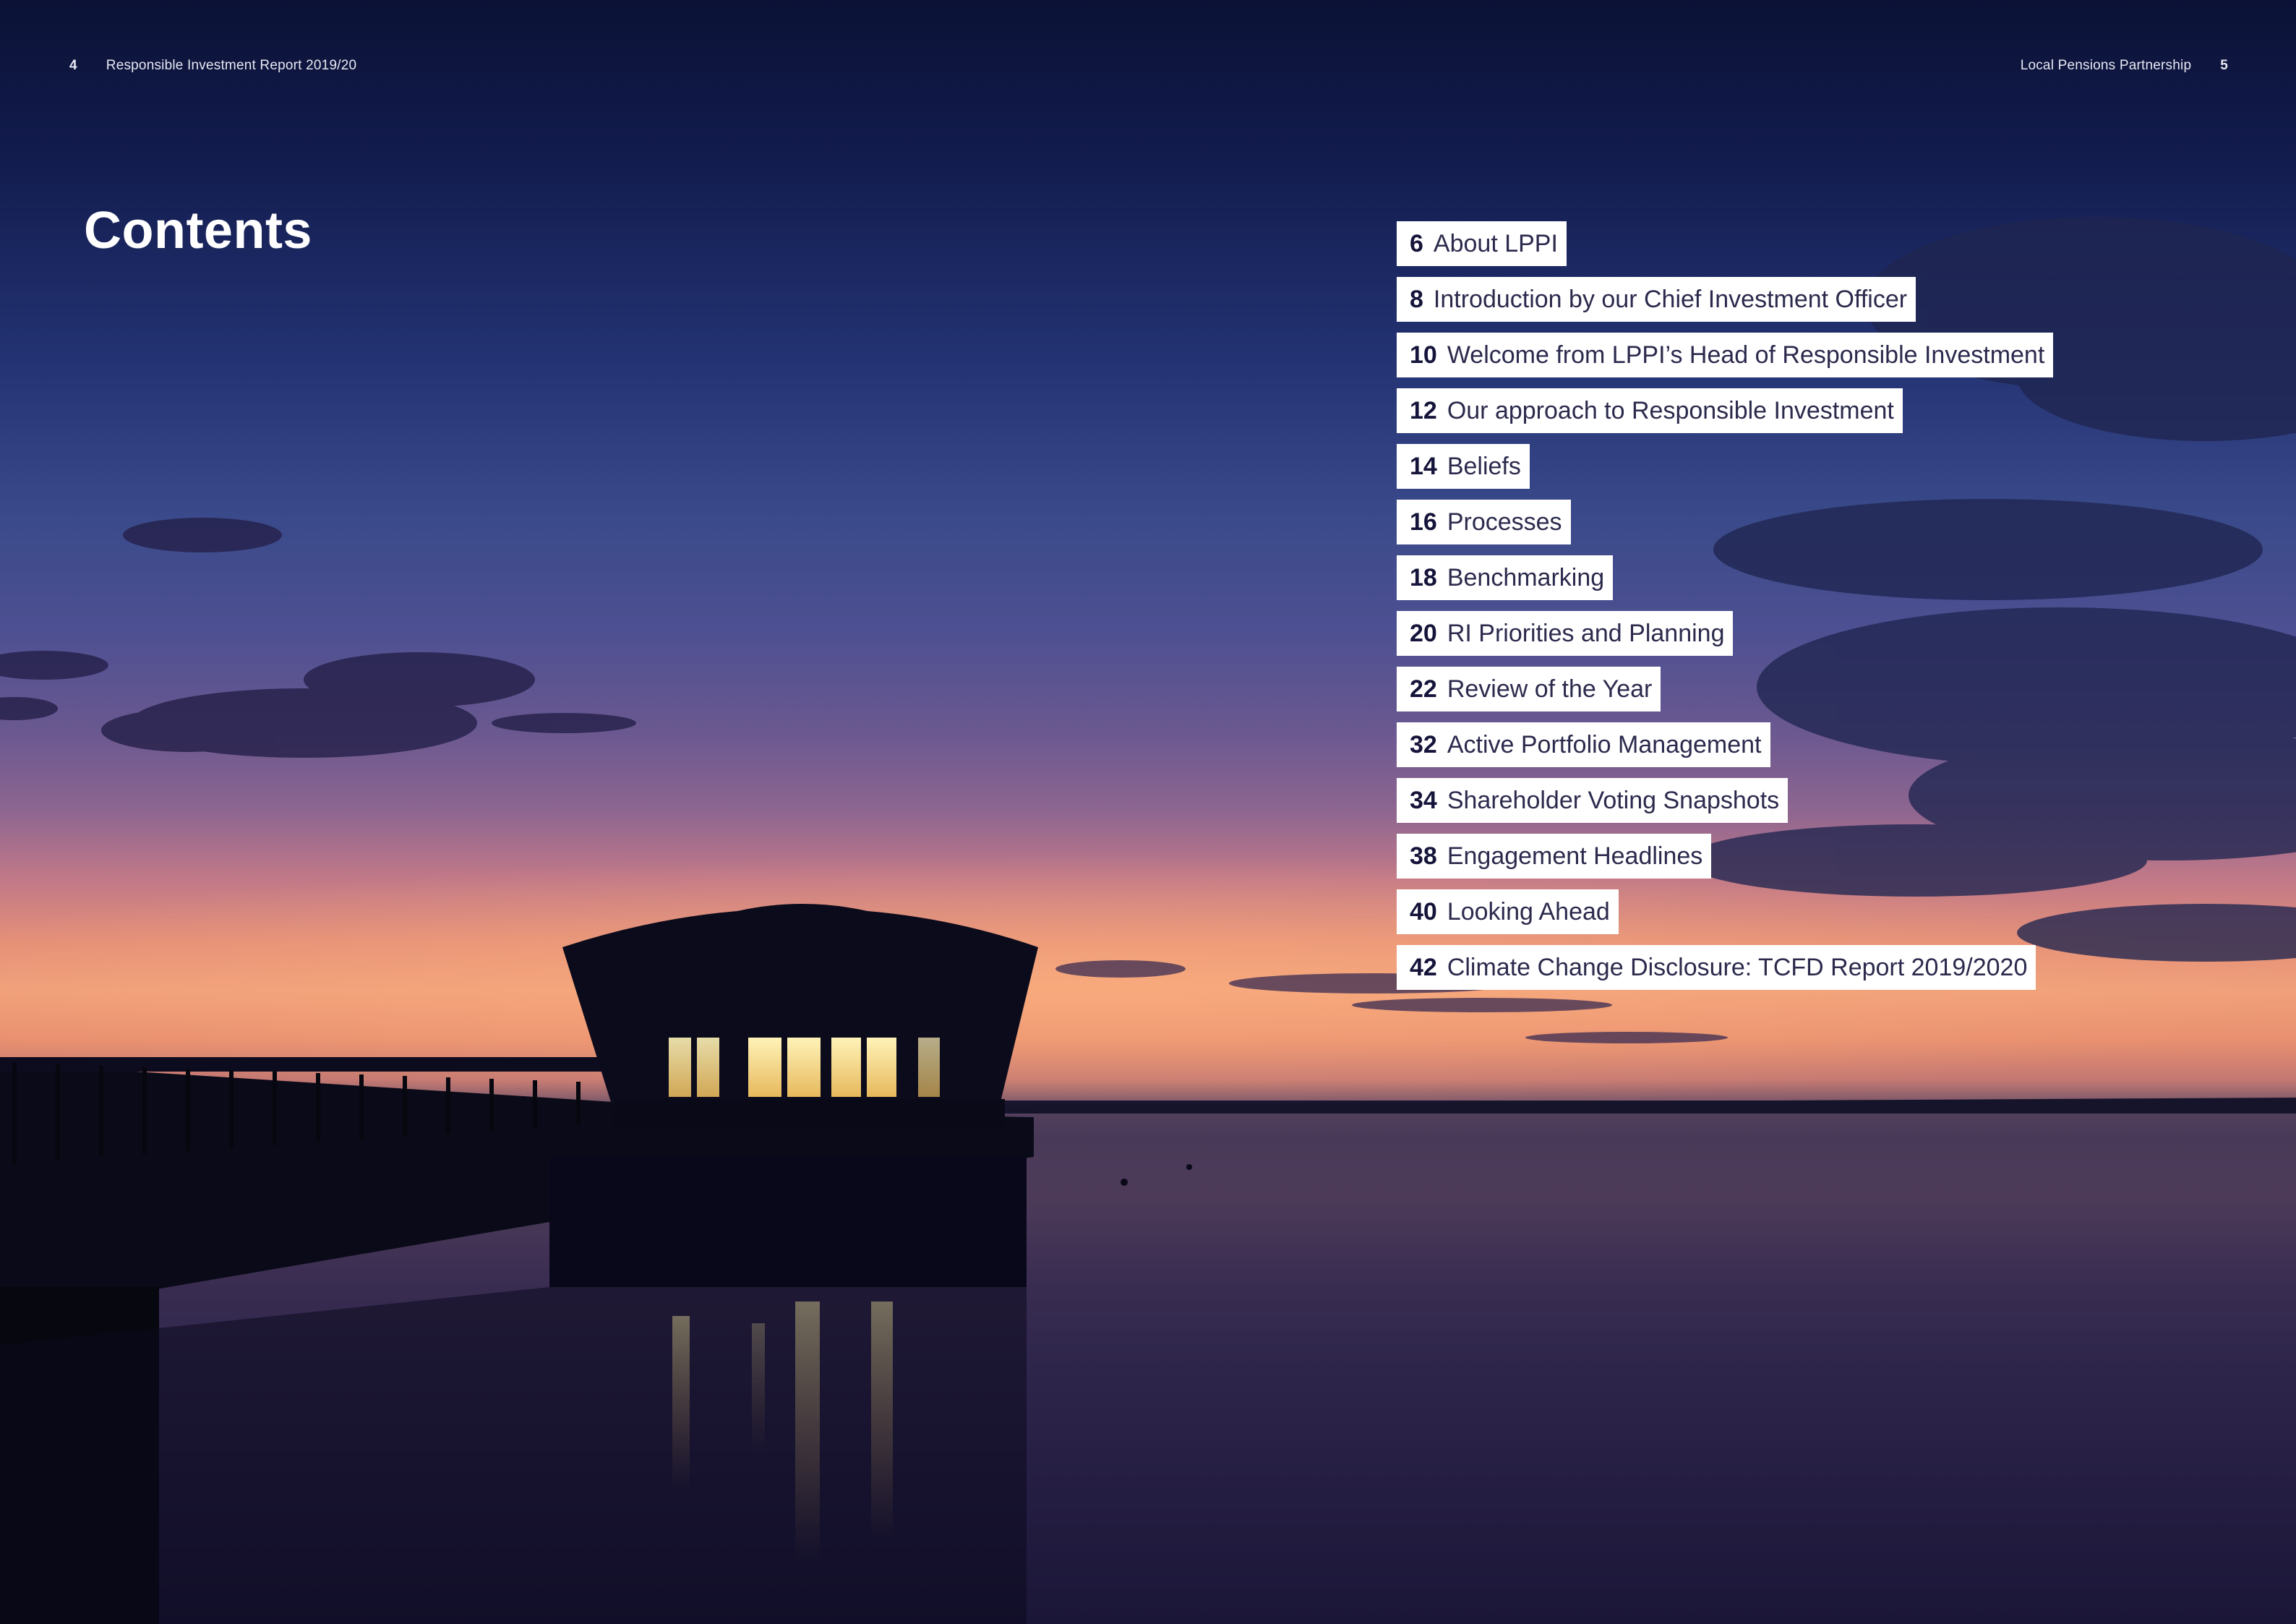 The height and width of the screenshot is (1624, 2296). Describe the element at coordinates (1586, 633) in the screenshot. I see `toc-section-title: RI Priorities and Planning` at that location.